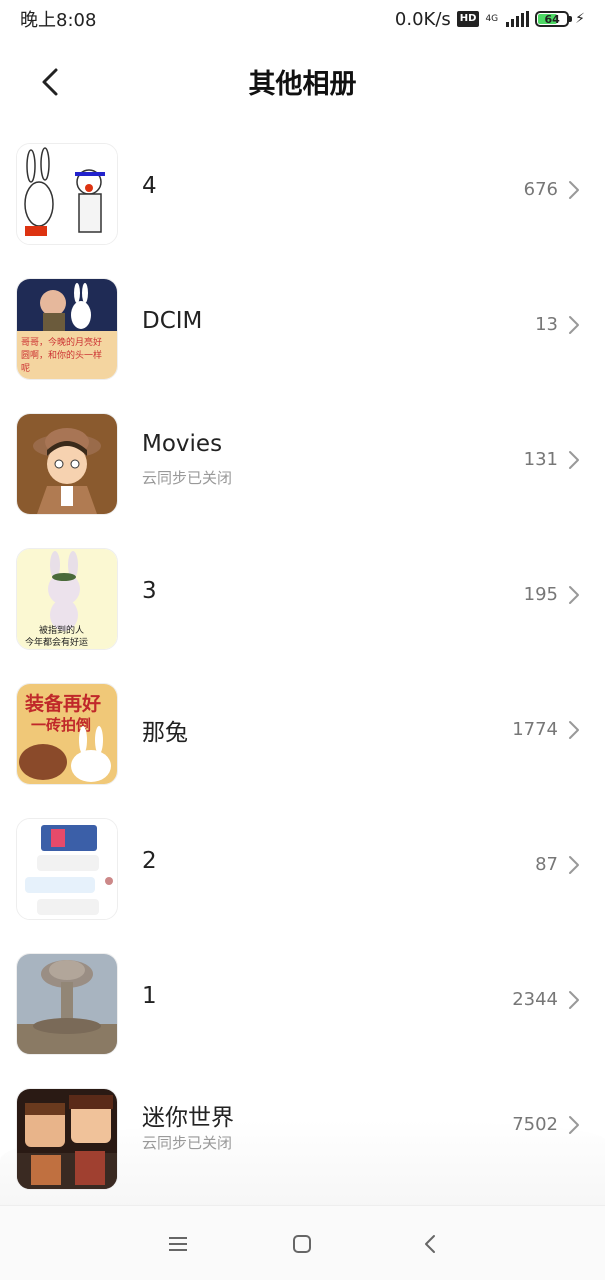  I want to click on album-name: 3, so click(149, 591).